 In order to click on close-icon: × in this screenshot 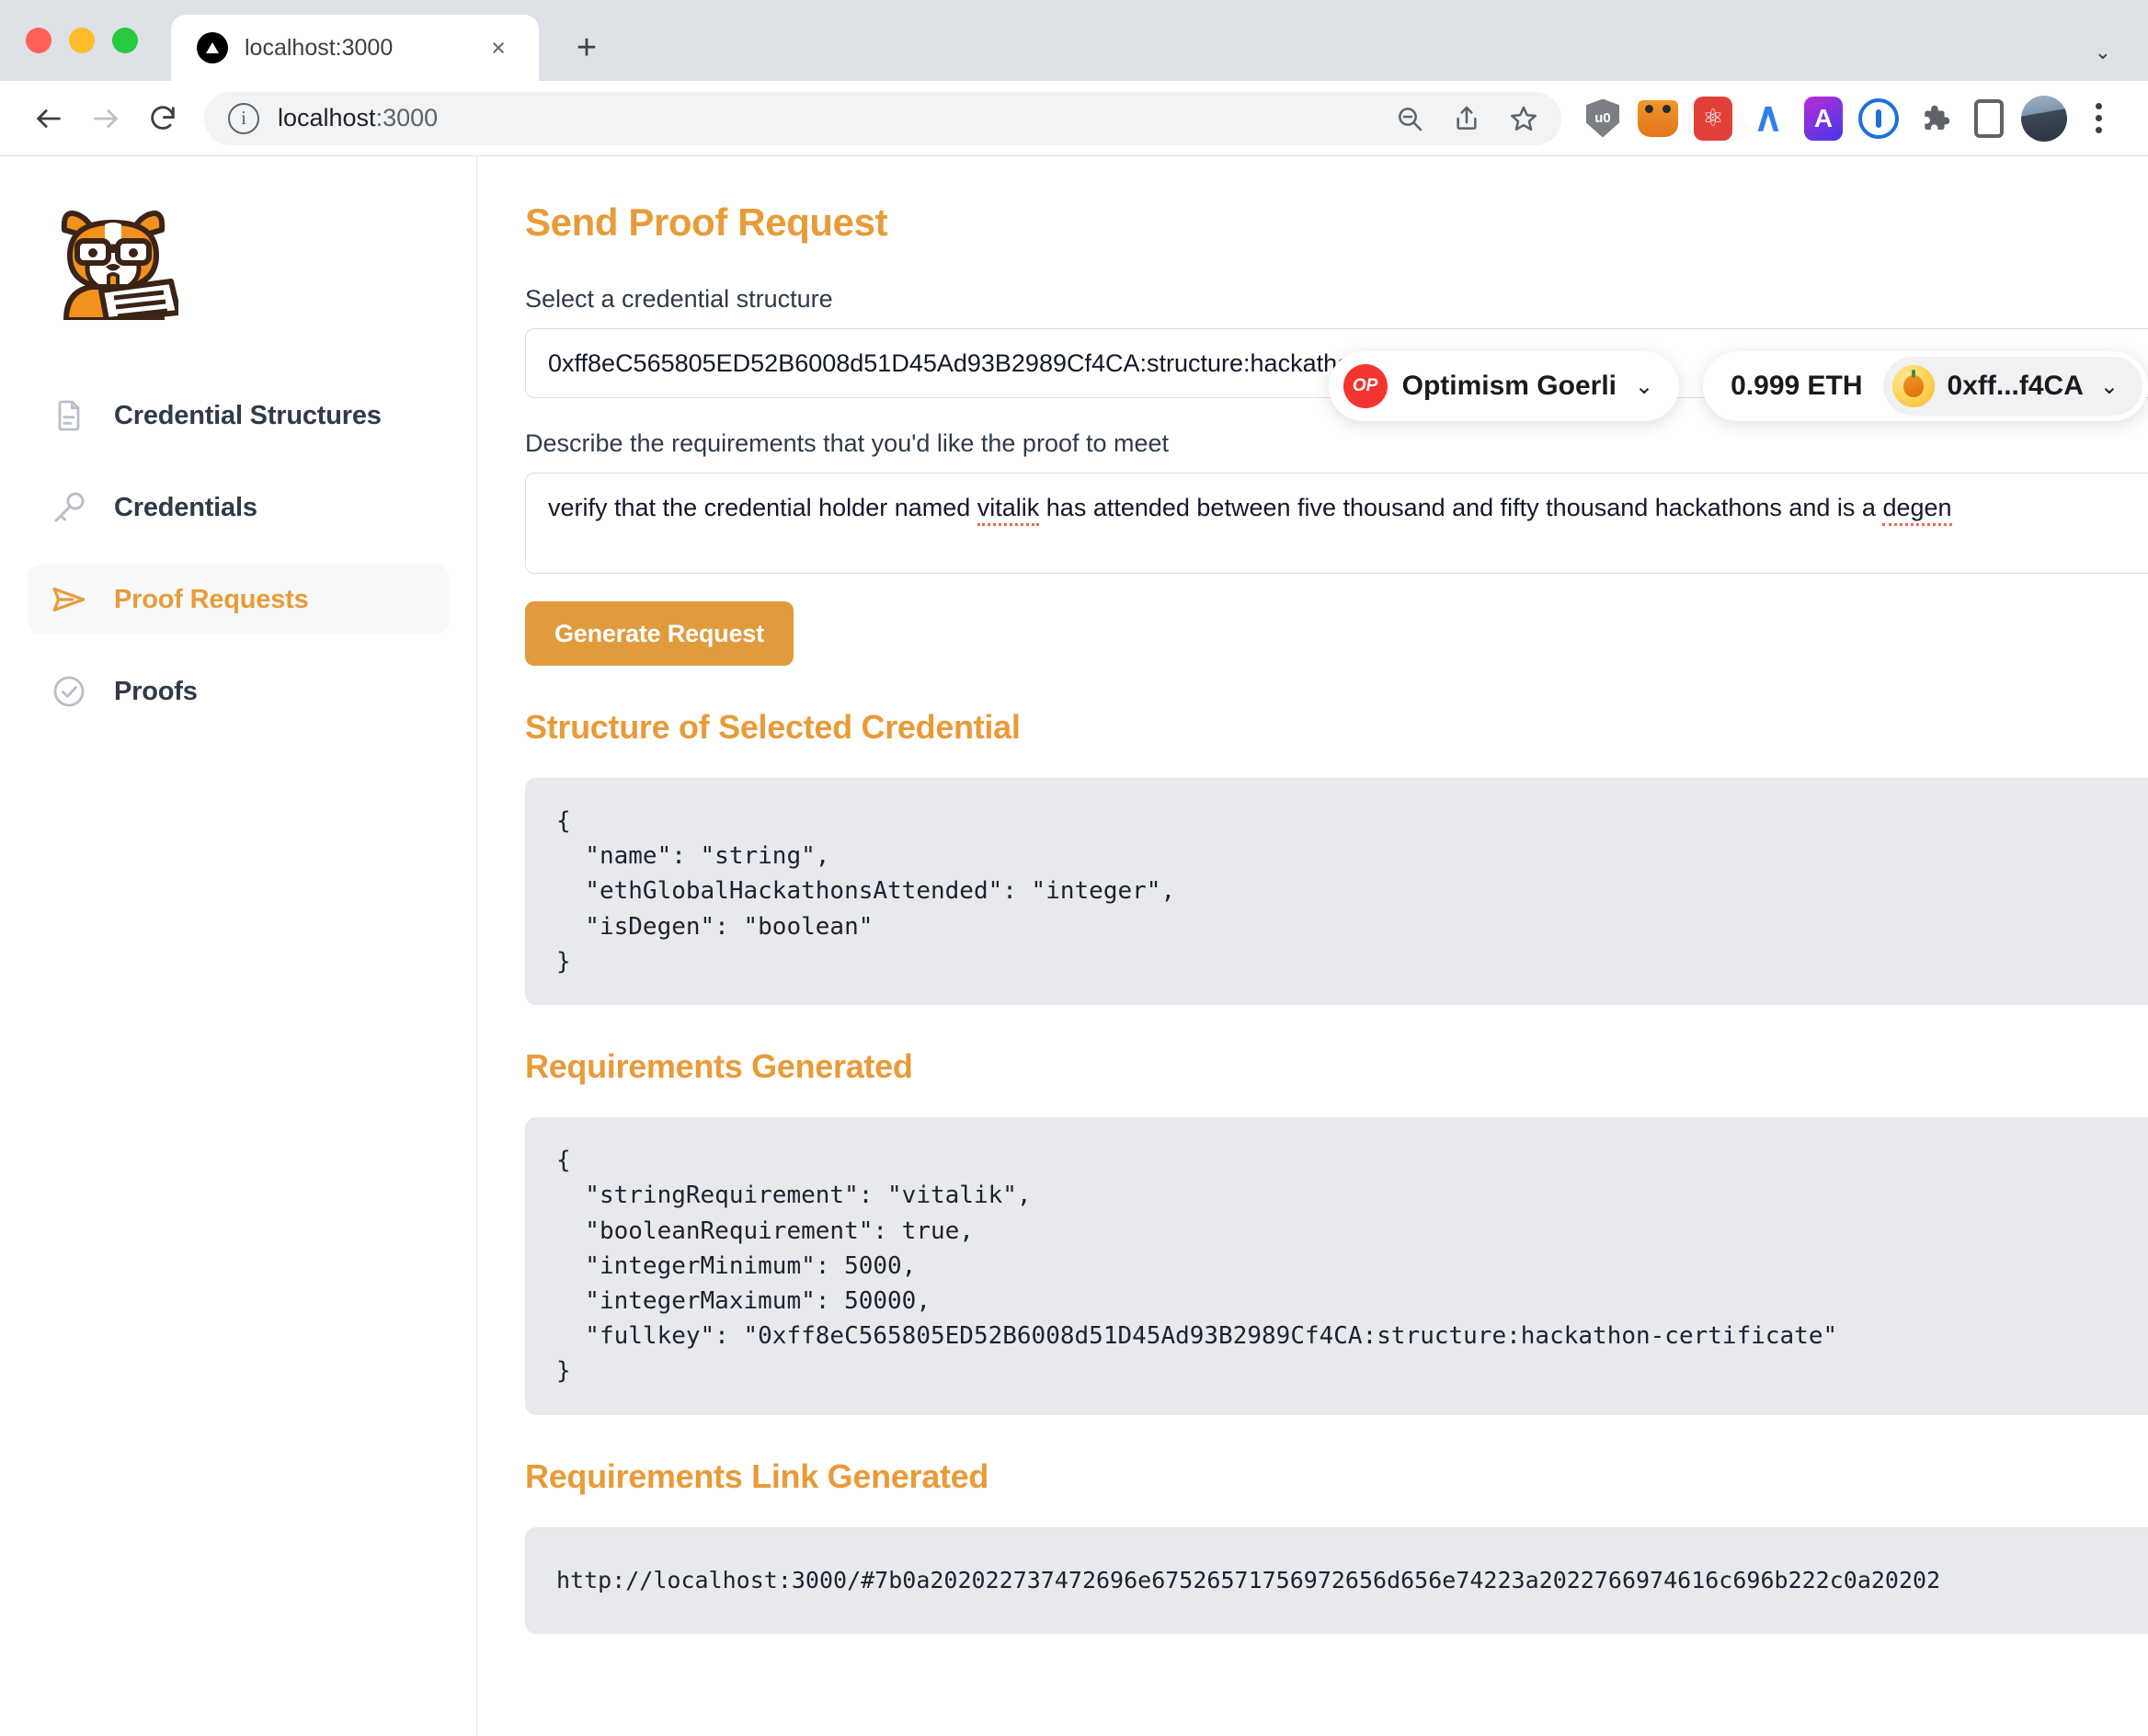, I will do `click(498, 47)`.